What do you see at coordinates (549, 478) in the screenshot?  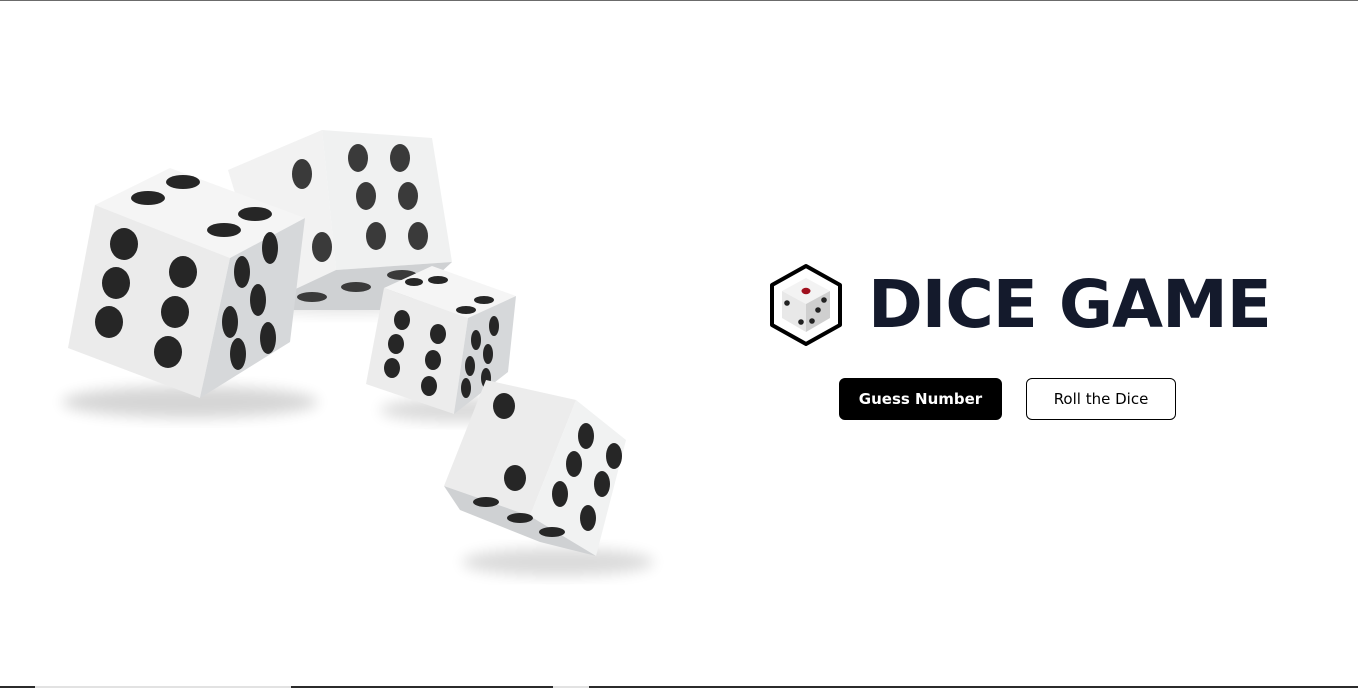 I see `die-front` at bounding box center [549, 478].